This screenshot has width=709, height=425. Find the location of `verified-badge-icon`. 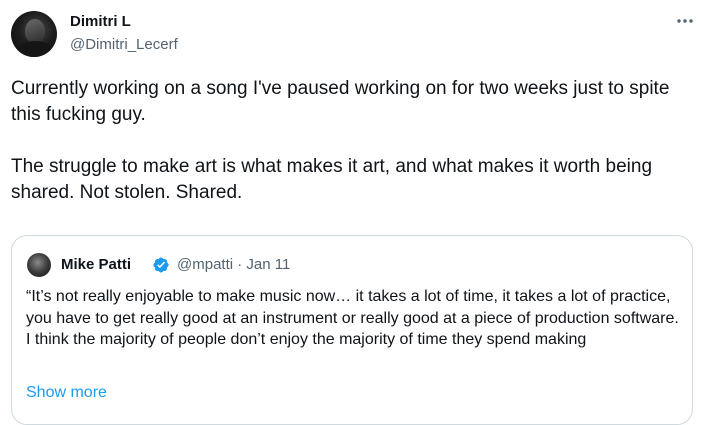

verified-badge-icon is located at coordinates (161, 265).